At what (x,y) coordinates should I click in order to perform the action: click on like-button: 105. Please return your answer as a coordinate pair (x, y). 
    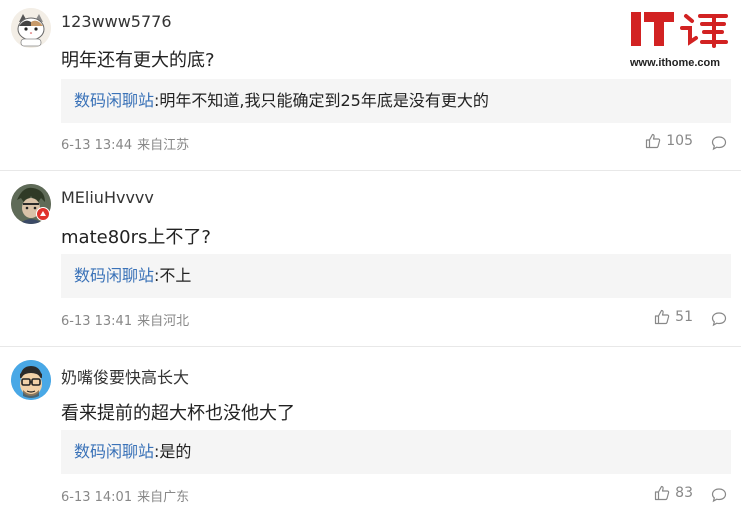
    Looking at the image, I should click on (669, 141).